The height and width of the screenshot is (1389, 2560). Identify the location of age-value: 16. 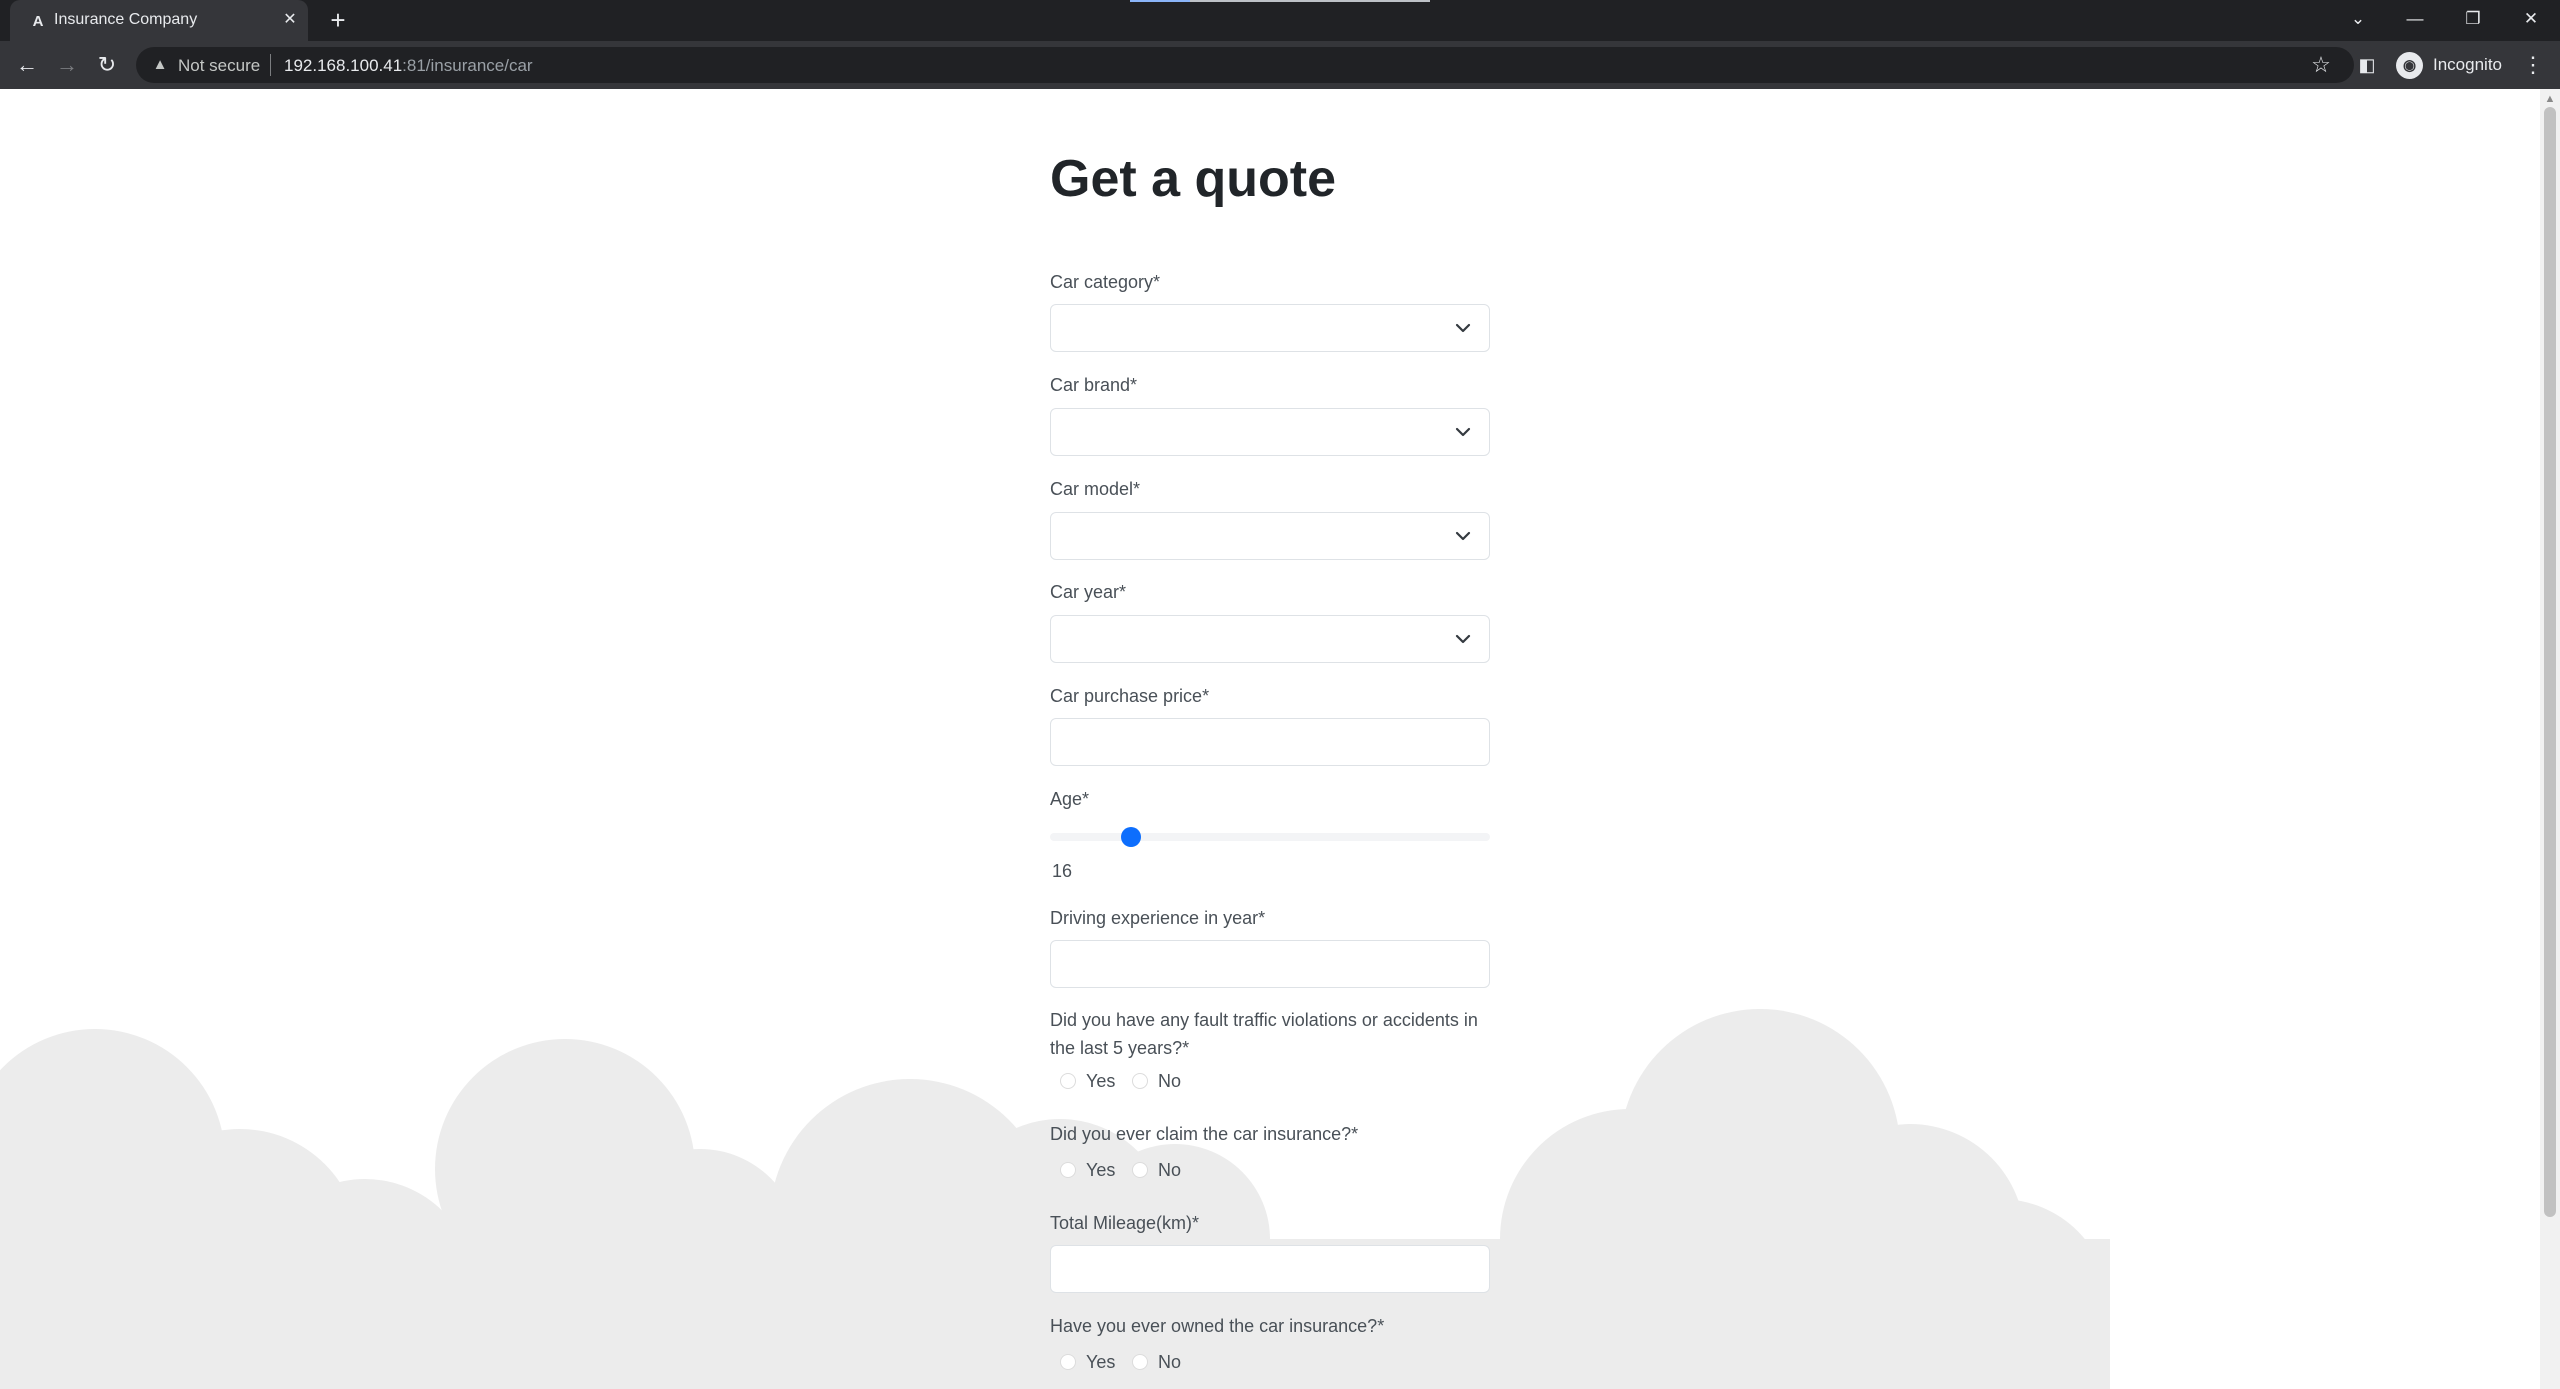
(1062, 871).